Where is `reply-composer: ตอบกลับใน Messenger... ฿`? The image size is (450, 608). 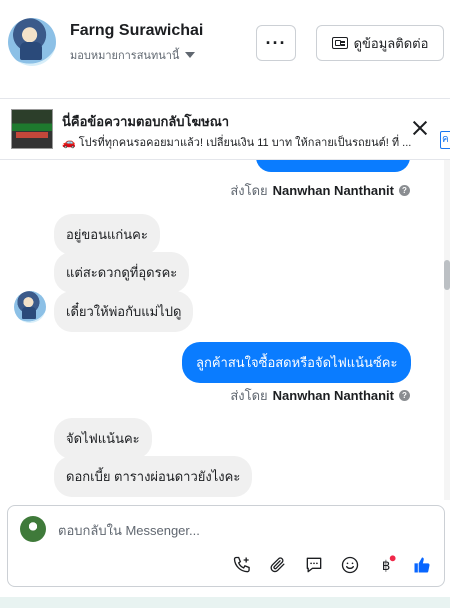 reply-composer: ตอบกลับใน Messenger... ฿ is located at coordinates (226, 546).